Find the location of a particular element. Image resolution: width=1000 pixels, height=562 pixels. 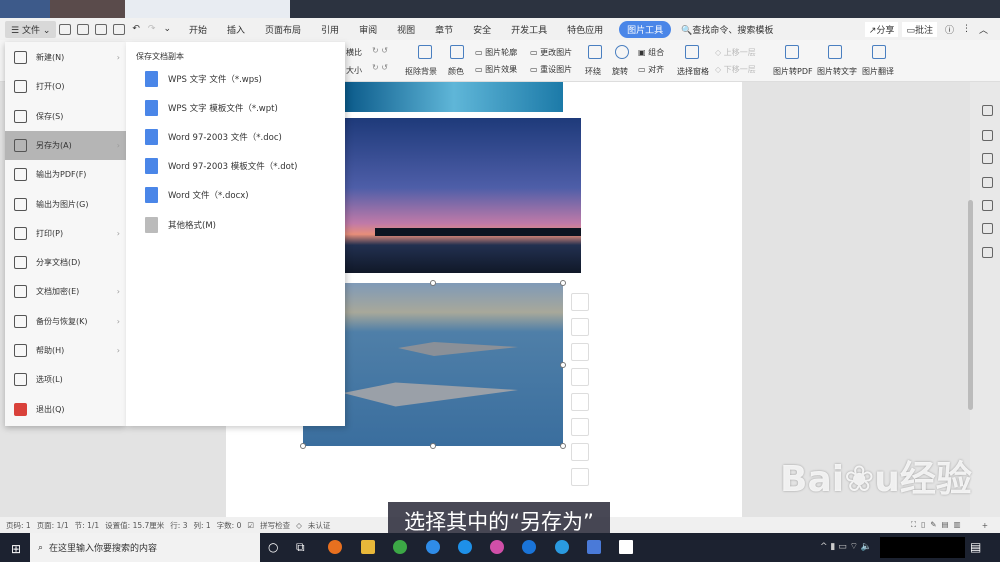

copy-icon is located at coordinates (580, 427).